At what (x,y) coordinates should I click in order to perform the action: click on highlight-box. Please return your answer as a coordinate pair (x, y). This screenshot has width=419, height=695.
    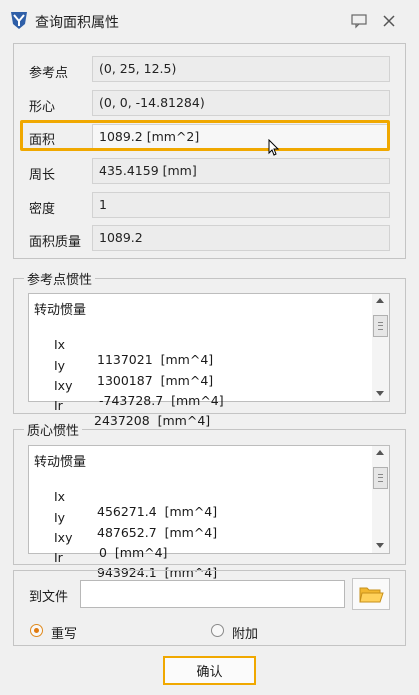
    Looking at the image, I should click on (205, 135).